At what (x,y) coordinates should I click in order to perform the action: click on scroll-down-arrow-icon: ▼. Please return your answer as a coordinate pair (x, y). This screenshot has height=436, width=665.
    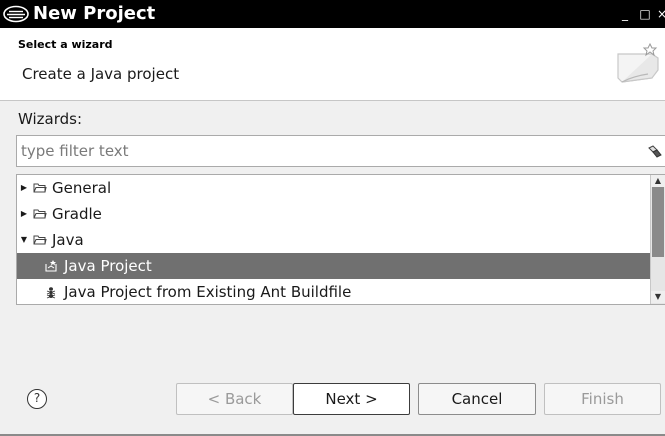
    Looking at the image, I should click on (658, 297).